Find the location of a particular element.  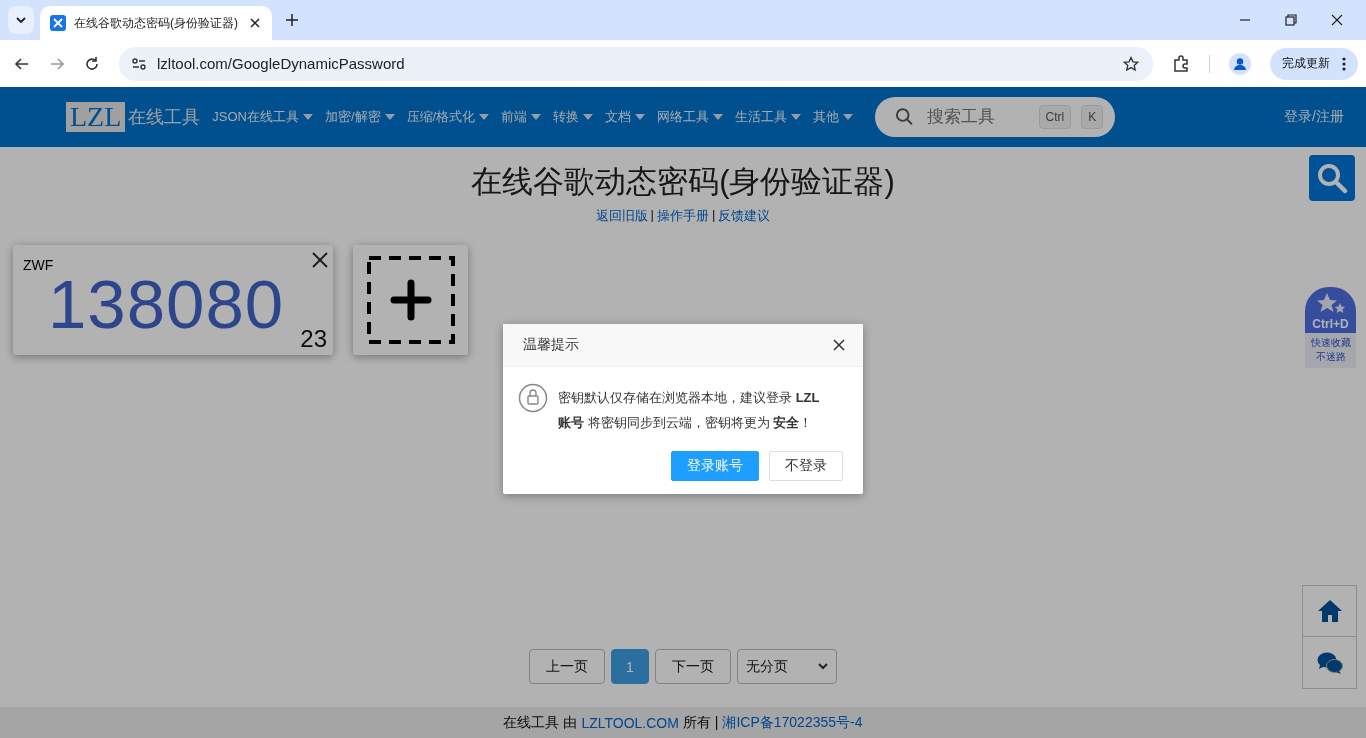

forward-icon is located at coordinates (57, 63).